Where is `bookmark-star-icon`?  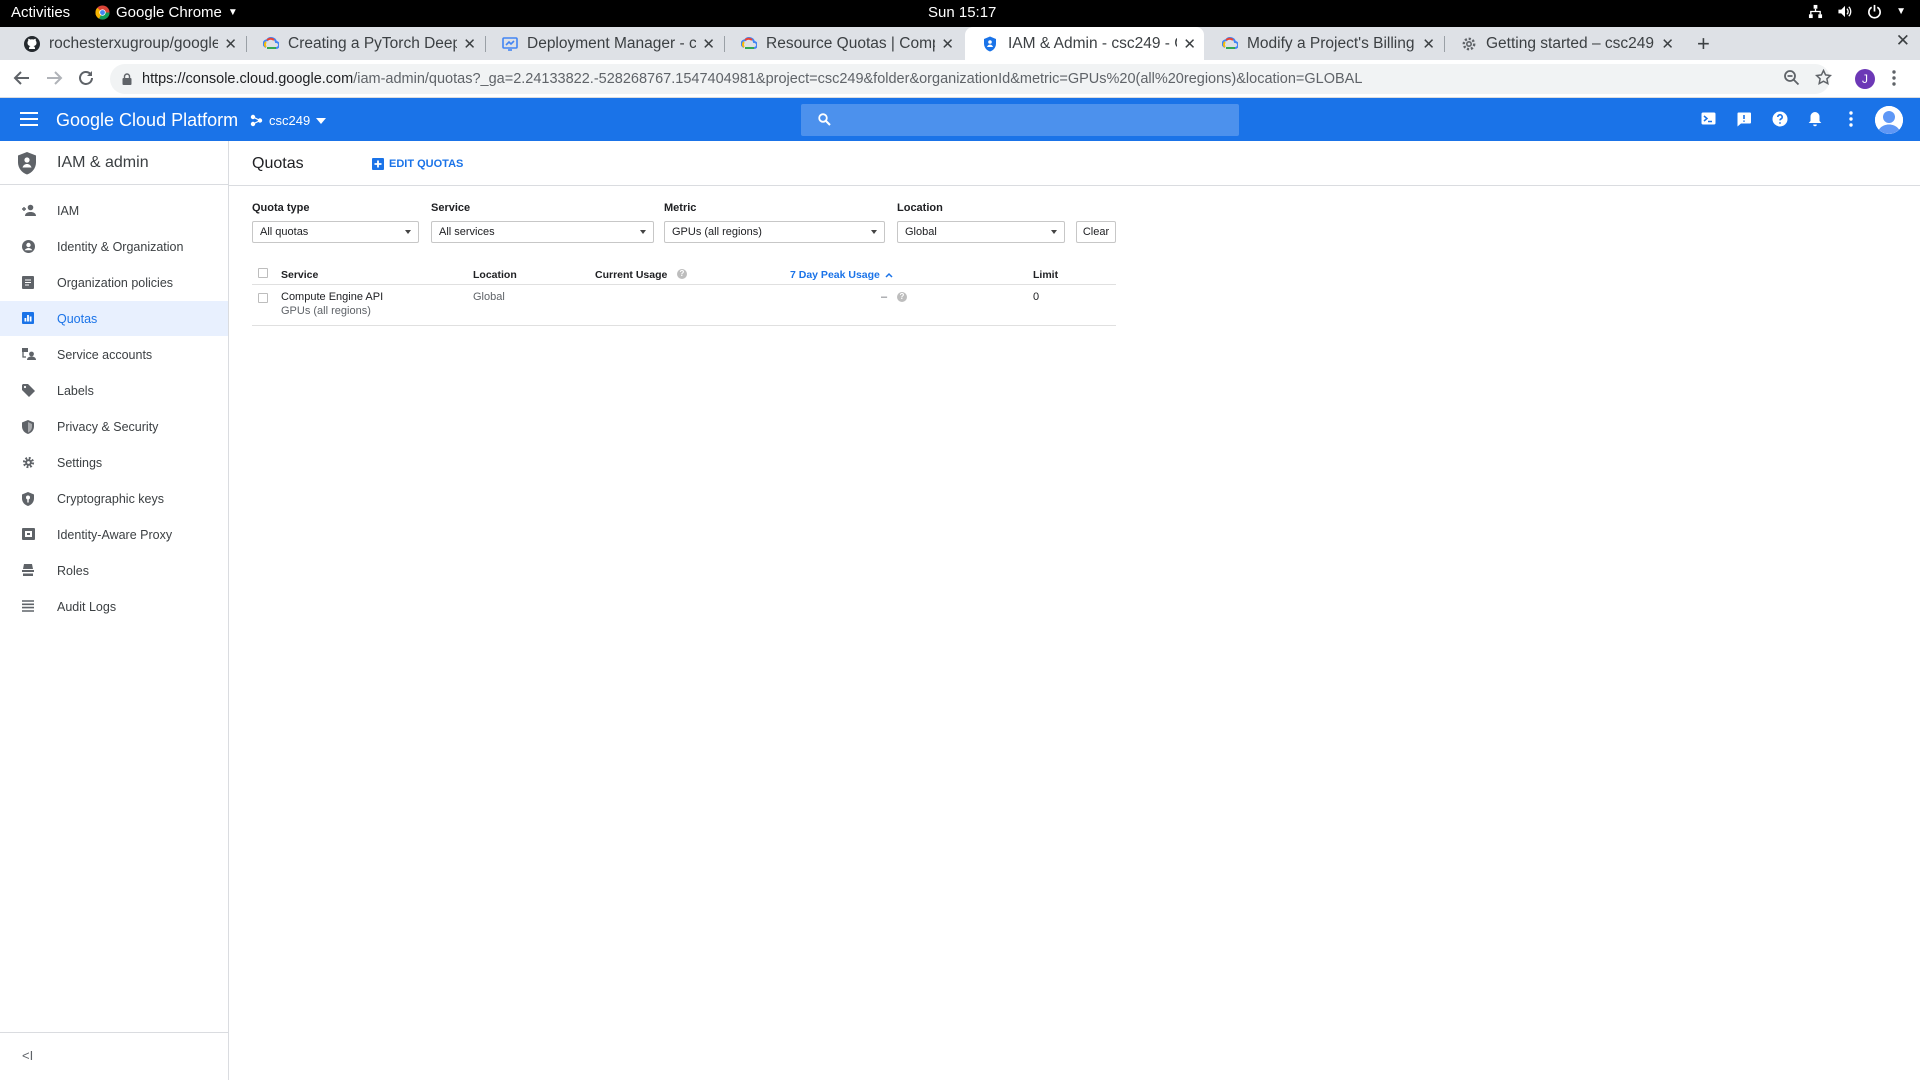 bookmark-star-icon is located at coordinates (1823, 77).